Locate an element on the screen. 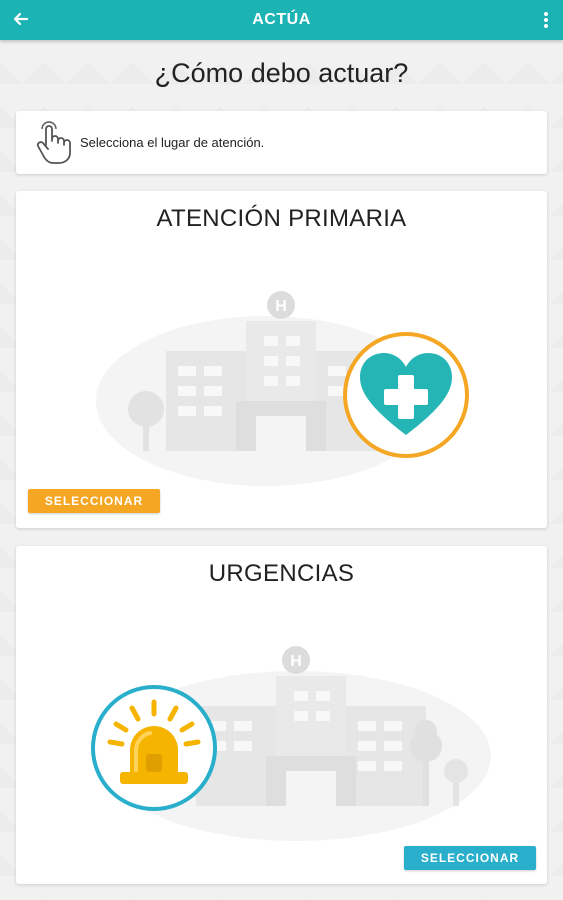 Image resolution: width=563 pixels, height=900 pixels. select-button-urgencias: SELECCIONAR is located at coordinates (470, 858).